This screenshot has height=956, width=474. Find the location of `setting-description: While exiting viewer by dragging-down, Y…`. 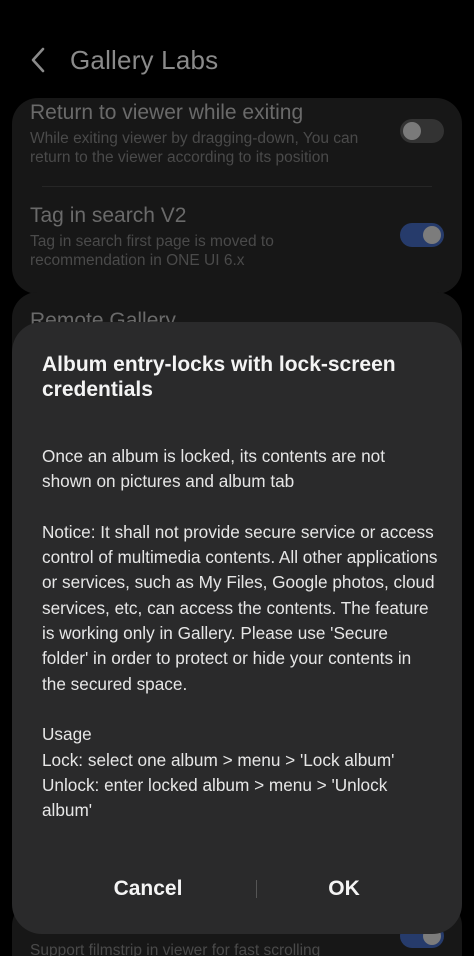

setting-description: While exiting viewer by dragging-down, Y… is located at coordinates (194, 148).